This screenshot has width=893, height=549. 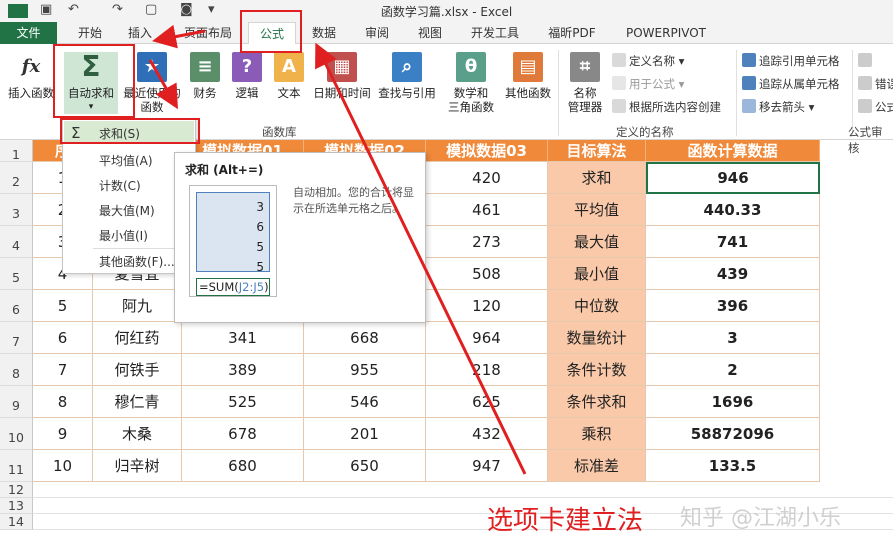 I want to click on annotation-caption: 选项卡建立法, so click(x=565, y=521).